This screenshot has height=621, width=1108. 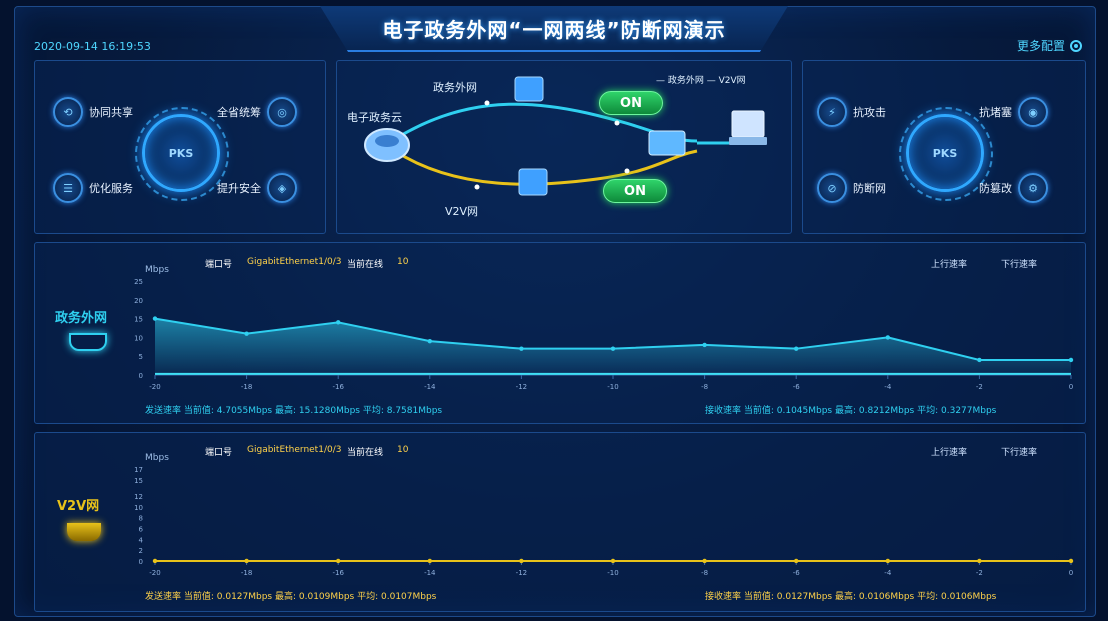 What do you see at coordinates (529, 89) in the screenshot?
I see `upper-router-node` at bounding box center [529, 89].